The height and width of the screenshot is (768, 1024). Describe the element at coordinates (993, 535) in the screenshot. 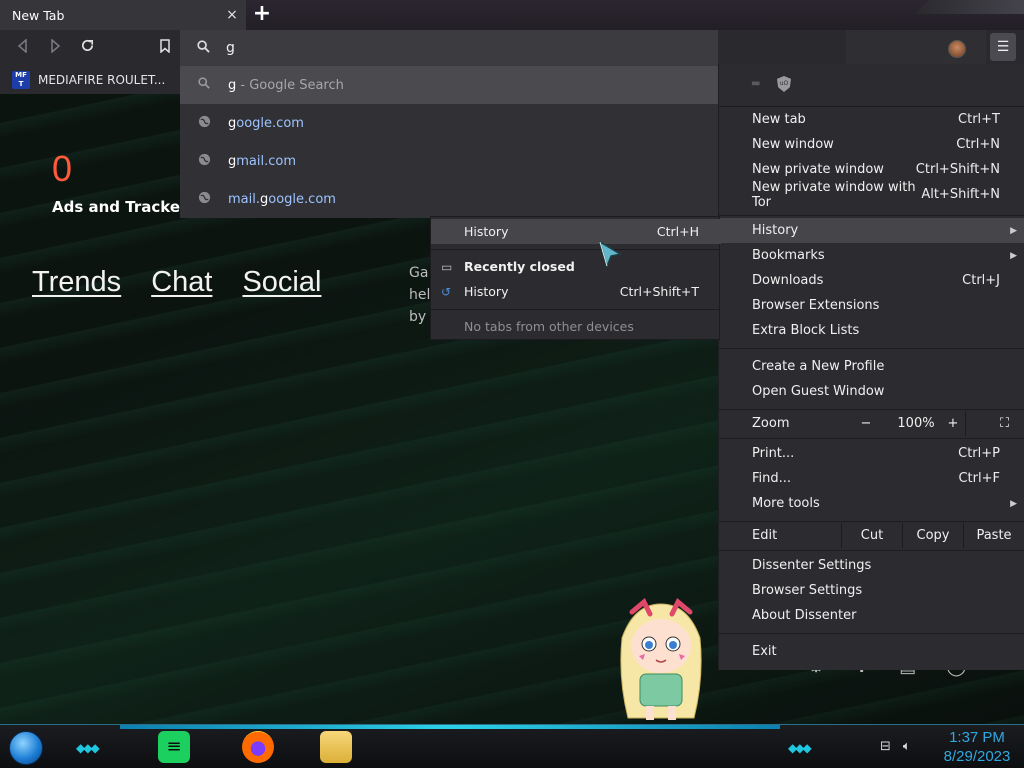

I see `paste-button: Paste` at that location.